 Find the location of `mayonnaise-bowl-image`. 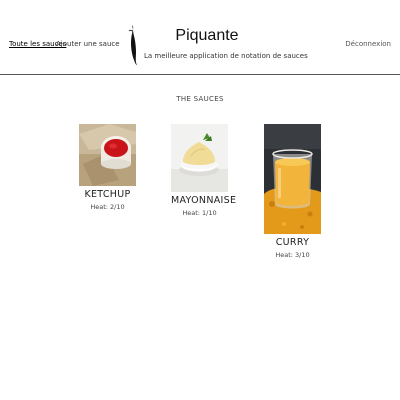

mayonnaise-bowl-image is located at coordinates (199, 158).